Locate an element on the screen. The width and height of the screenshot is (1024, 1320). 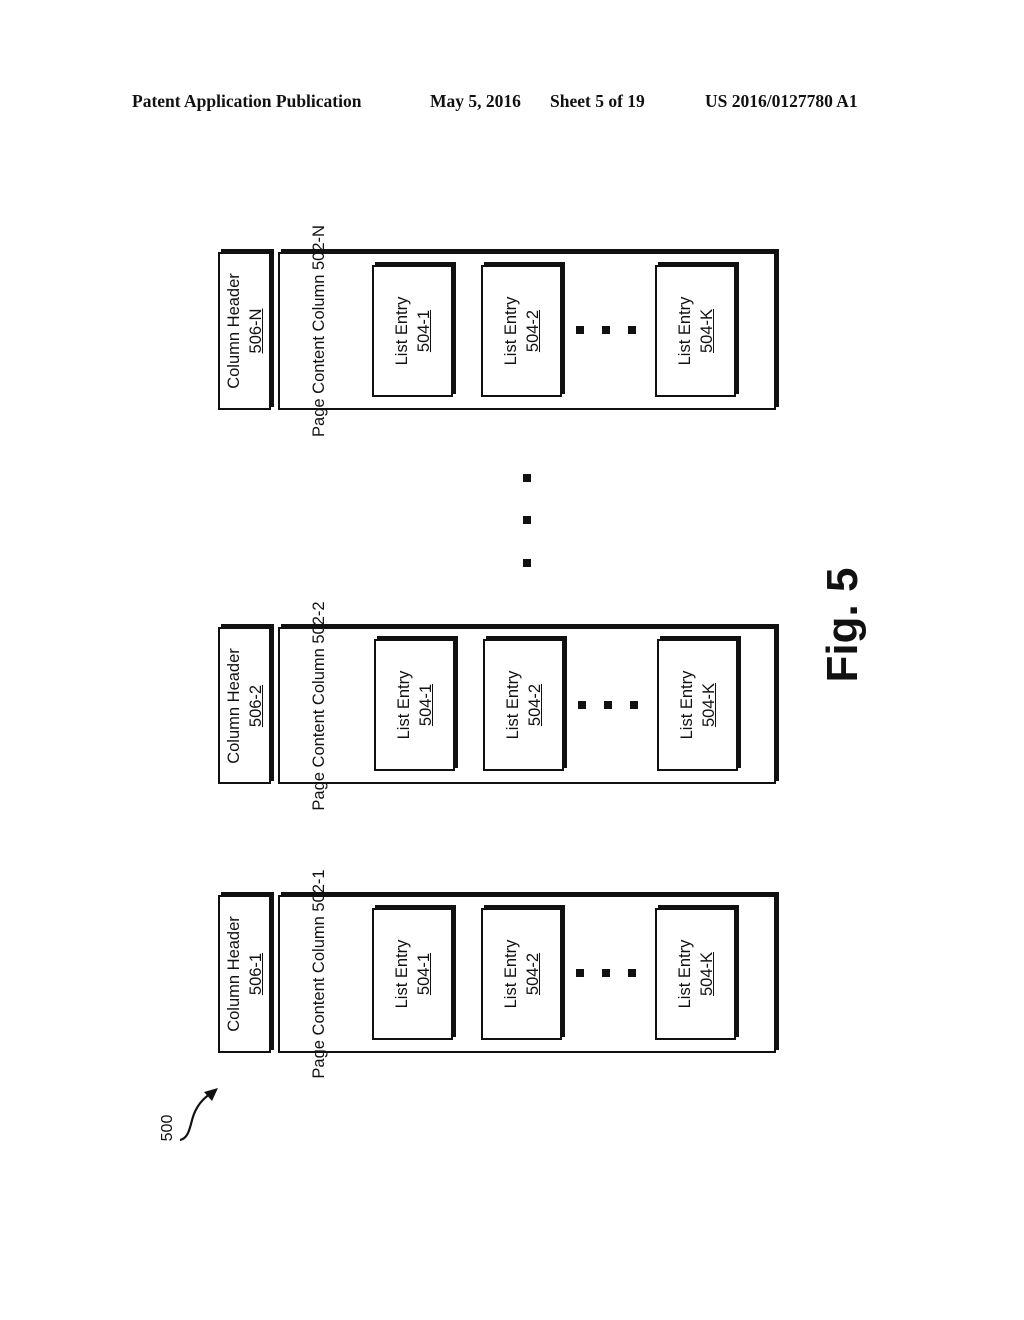
column-header-box: Column Header 506-N is located at coordinates (244, 331).